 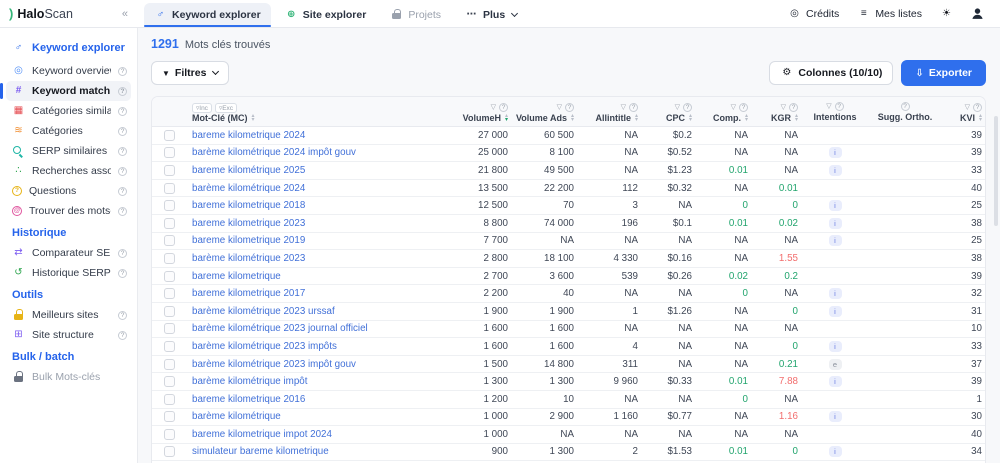 I want to click on sidebar-item-trouver-des-mots-cl-s: @ Trouver des mots-clés?, so click(x=68, y=211).